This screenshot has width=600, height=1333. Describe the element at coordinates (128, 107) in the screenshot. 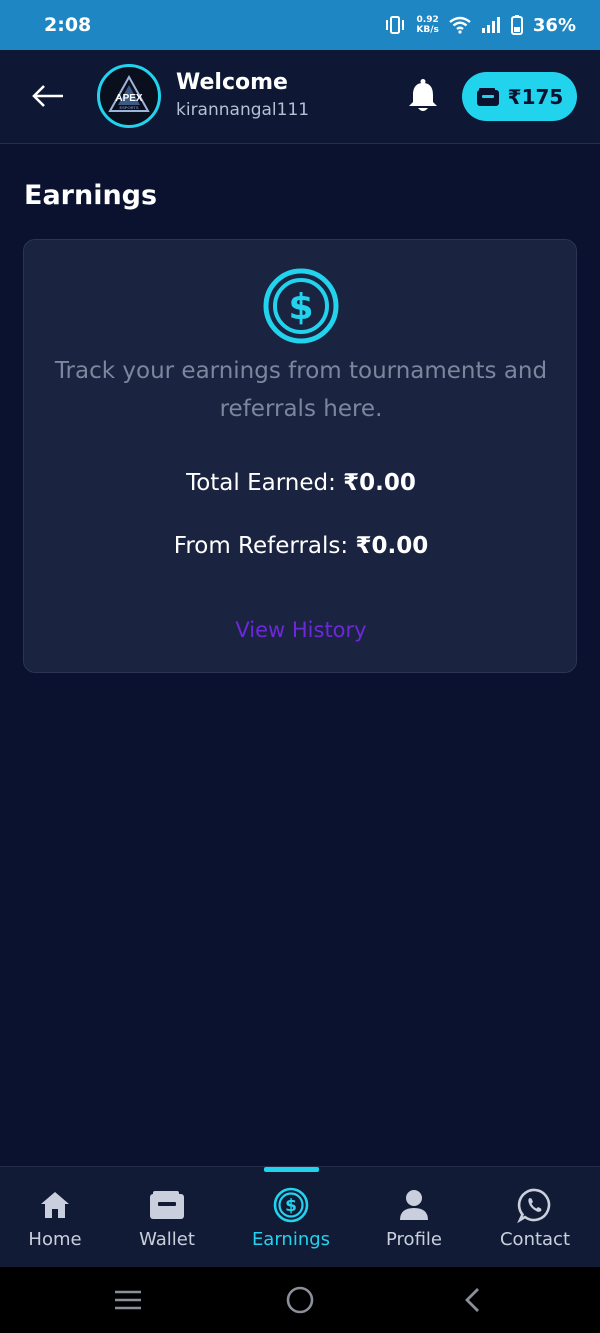

I see `logo-subtext: ESPORTS` at that location.